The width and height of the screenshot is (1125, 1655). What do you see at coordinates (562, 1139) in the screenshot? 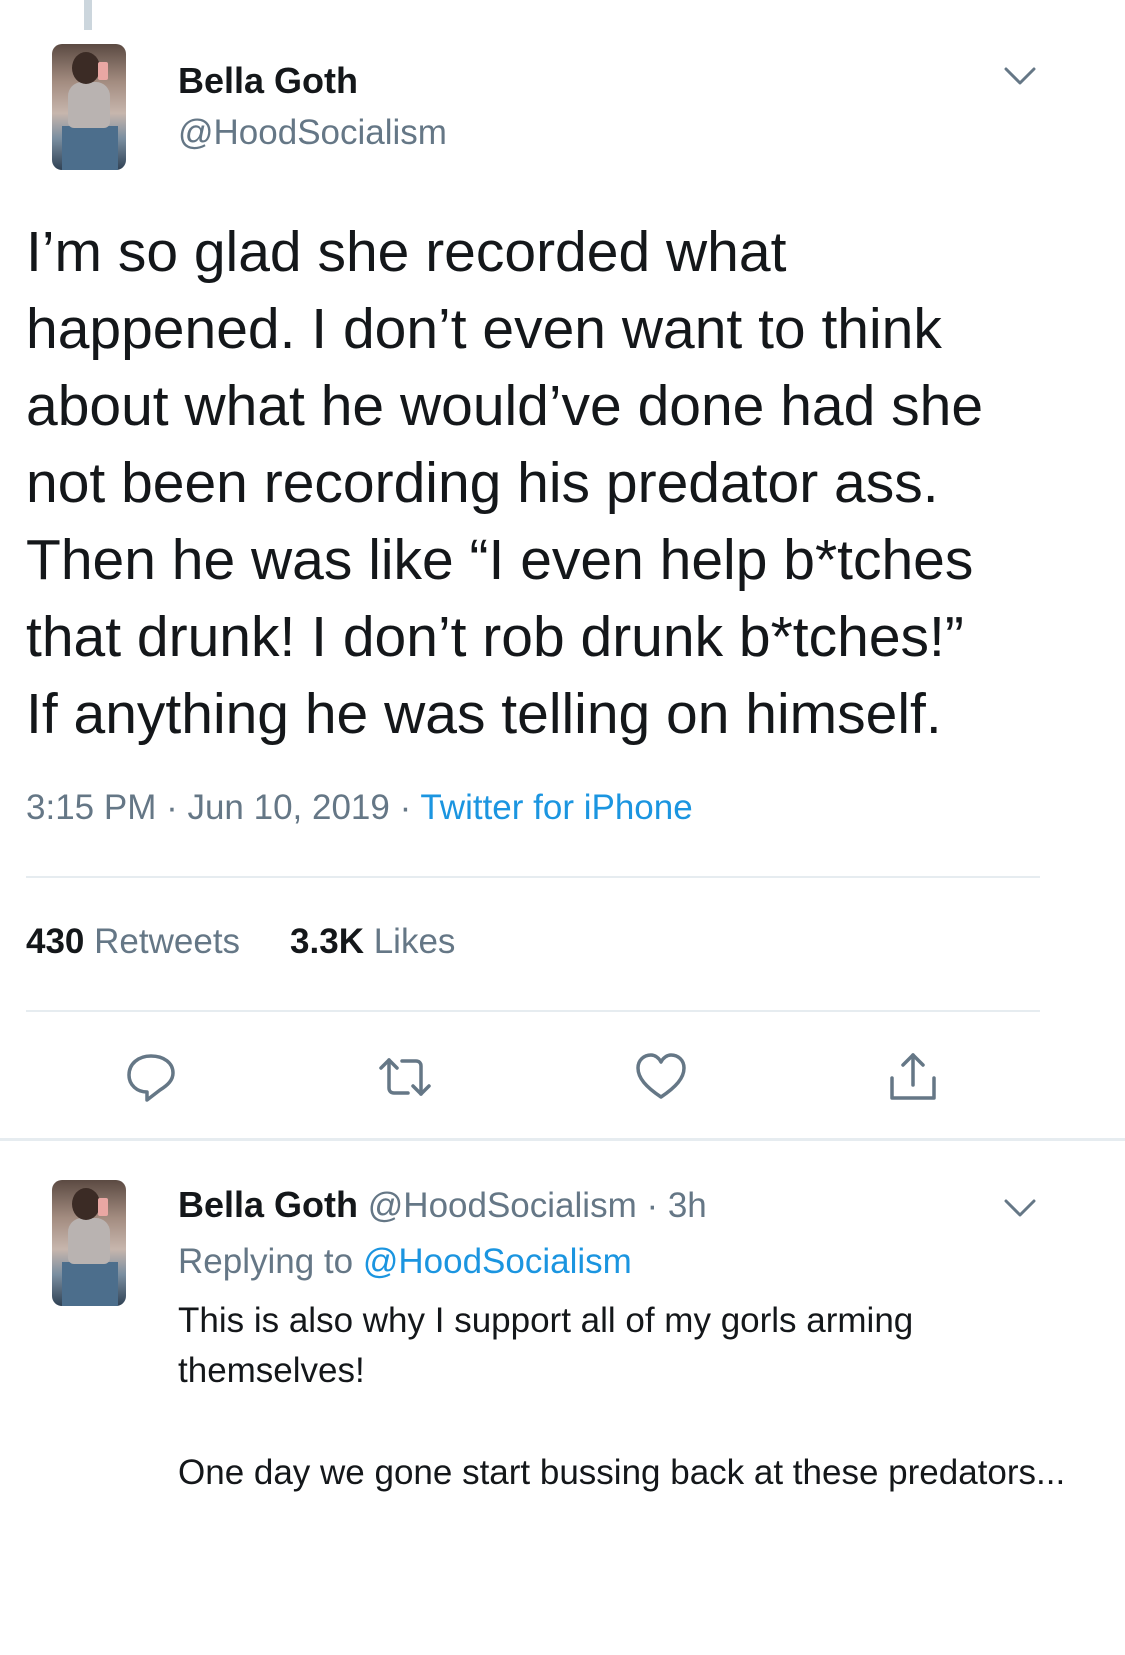
I see `thread-divider` at bounding box center [562, 1139].